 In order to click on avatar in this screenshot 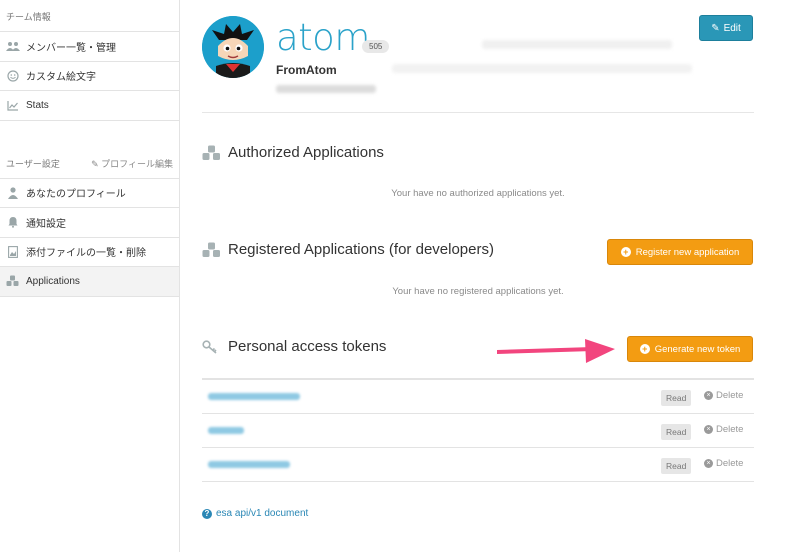, I will do `click(233, 47)`.